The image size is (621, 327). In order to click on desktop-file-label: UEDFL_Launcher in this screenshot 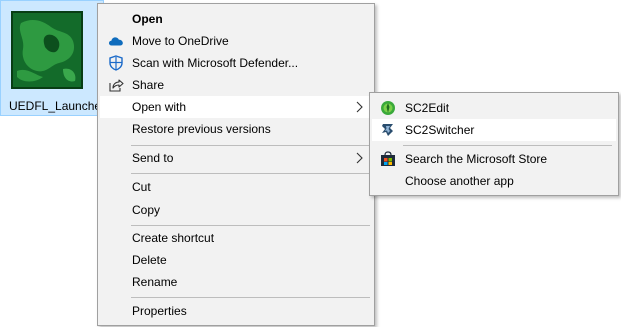, I will do `click(57, 106)`.